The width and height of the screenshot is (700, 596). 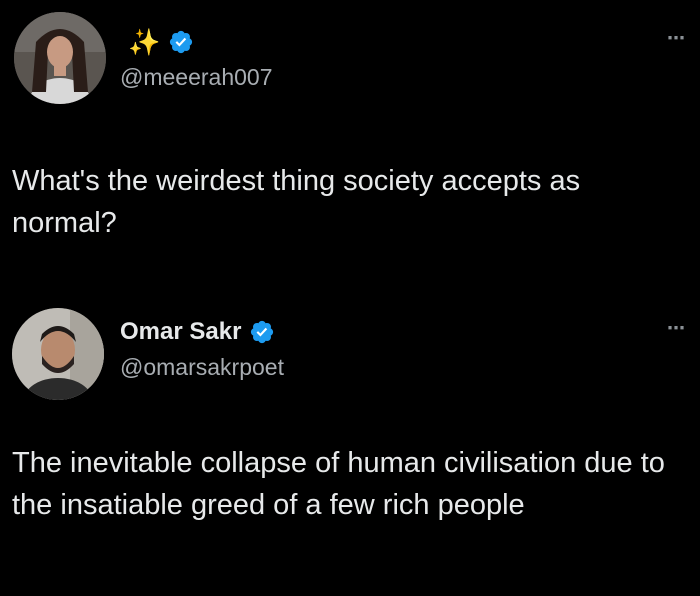 What do you see at coordinates (202, 367) in the screenshot?
I see `user-handle: @omarsakrpoet` at bounding box center [202, 367].